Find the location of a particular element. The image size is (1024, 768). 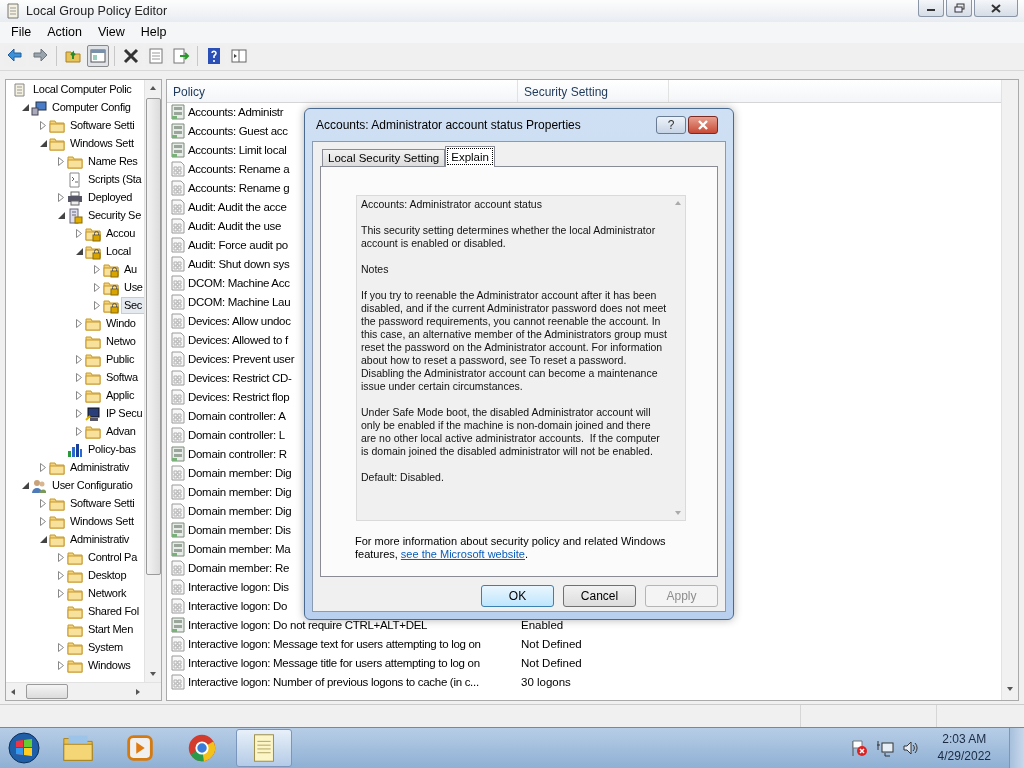

tree-item: Netwo is located at coordinates (121, 342).